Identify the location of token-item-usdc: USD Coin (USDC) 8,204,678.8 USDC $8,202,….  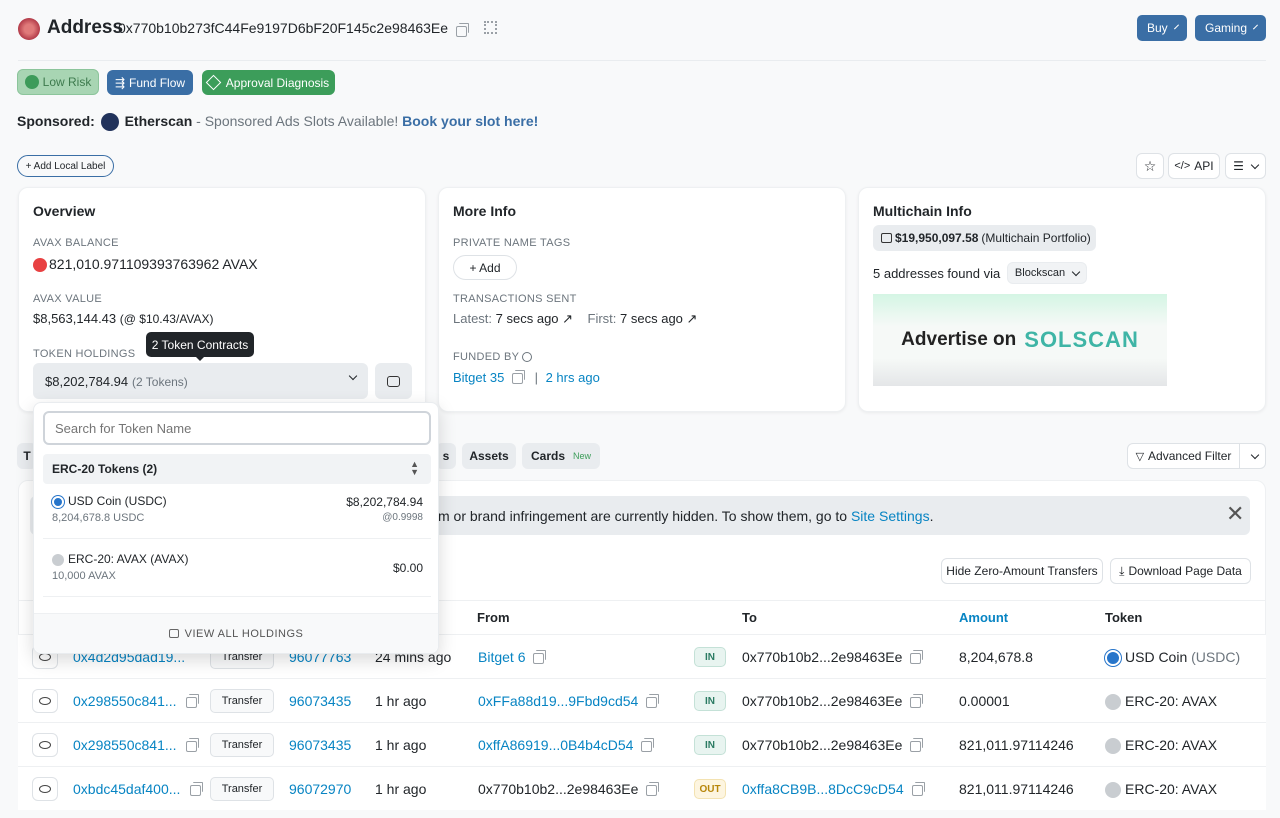
(237, 513).